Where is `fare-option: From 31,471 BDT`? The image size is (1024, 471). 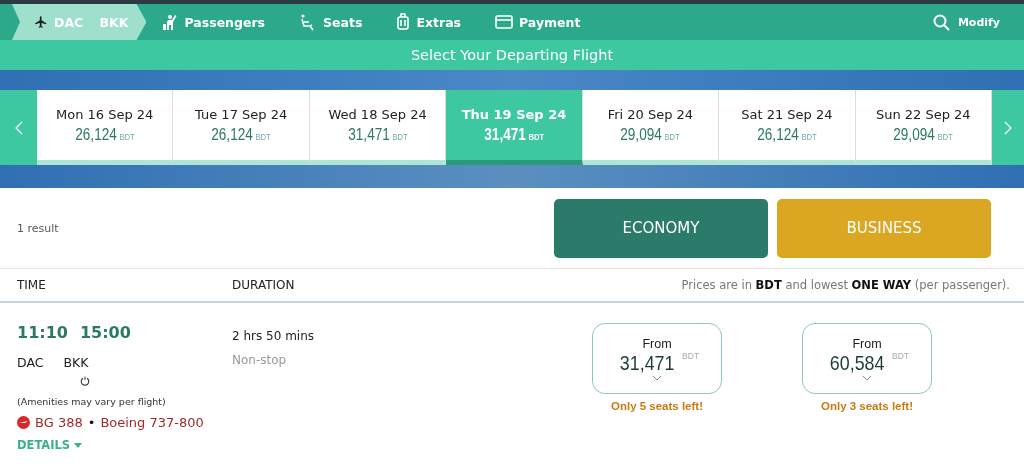 fare-option: From 31,471 BDT is located at coordinates (657, 358).